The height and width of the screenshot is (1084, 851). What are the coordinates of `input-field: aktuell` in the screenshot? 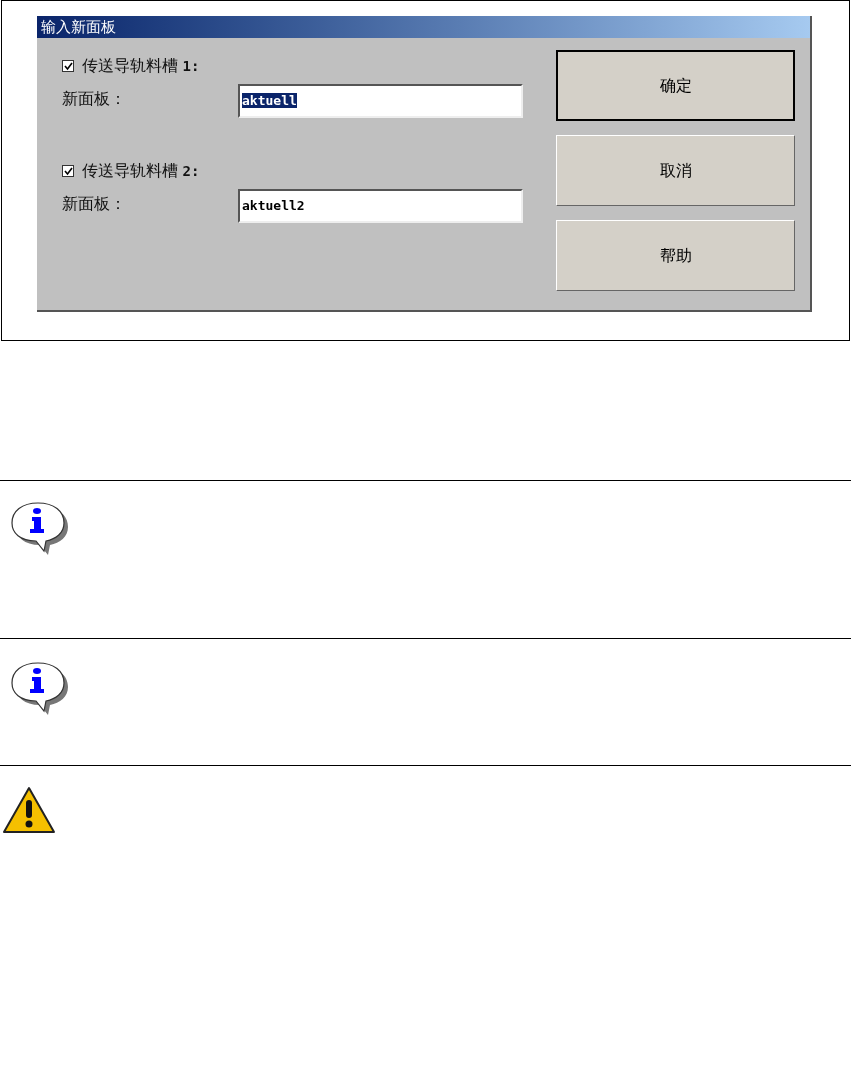 It's located at (380, 101).